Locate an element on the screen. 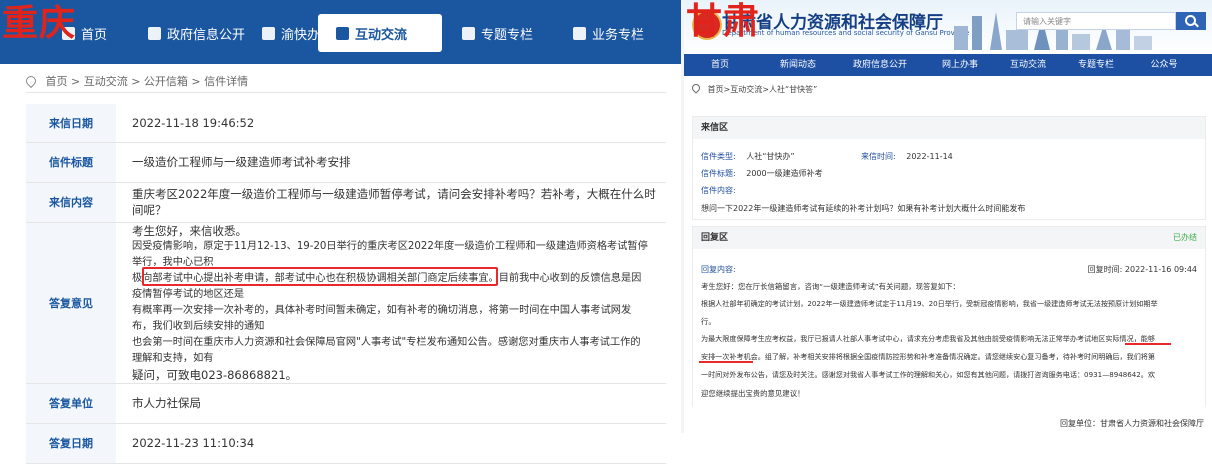 Image resolution: width=1212 pixels, height=464 pixels. gs-search-input: 请输入关键字 is located at coordinates (1096, 21).